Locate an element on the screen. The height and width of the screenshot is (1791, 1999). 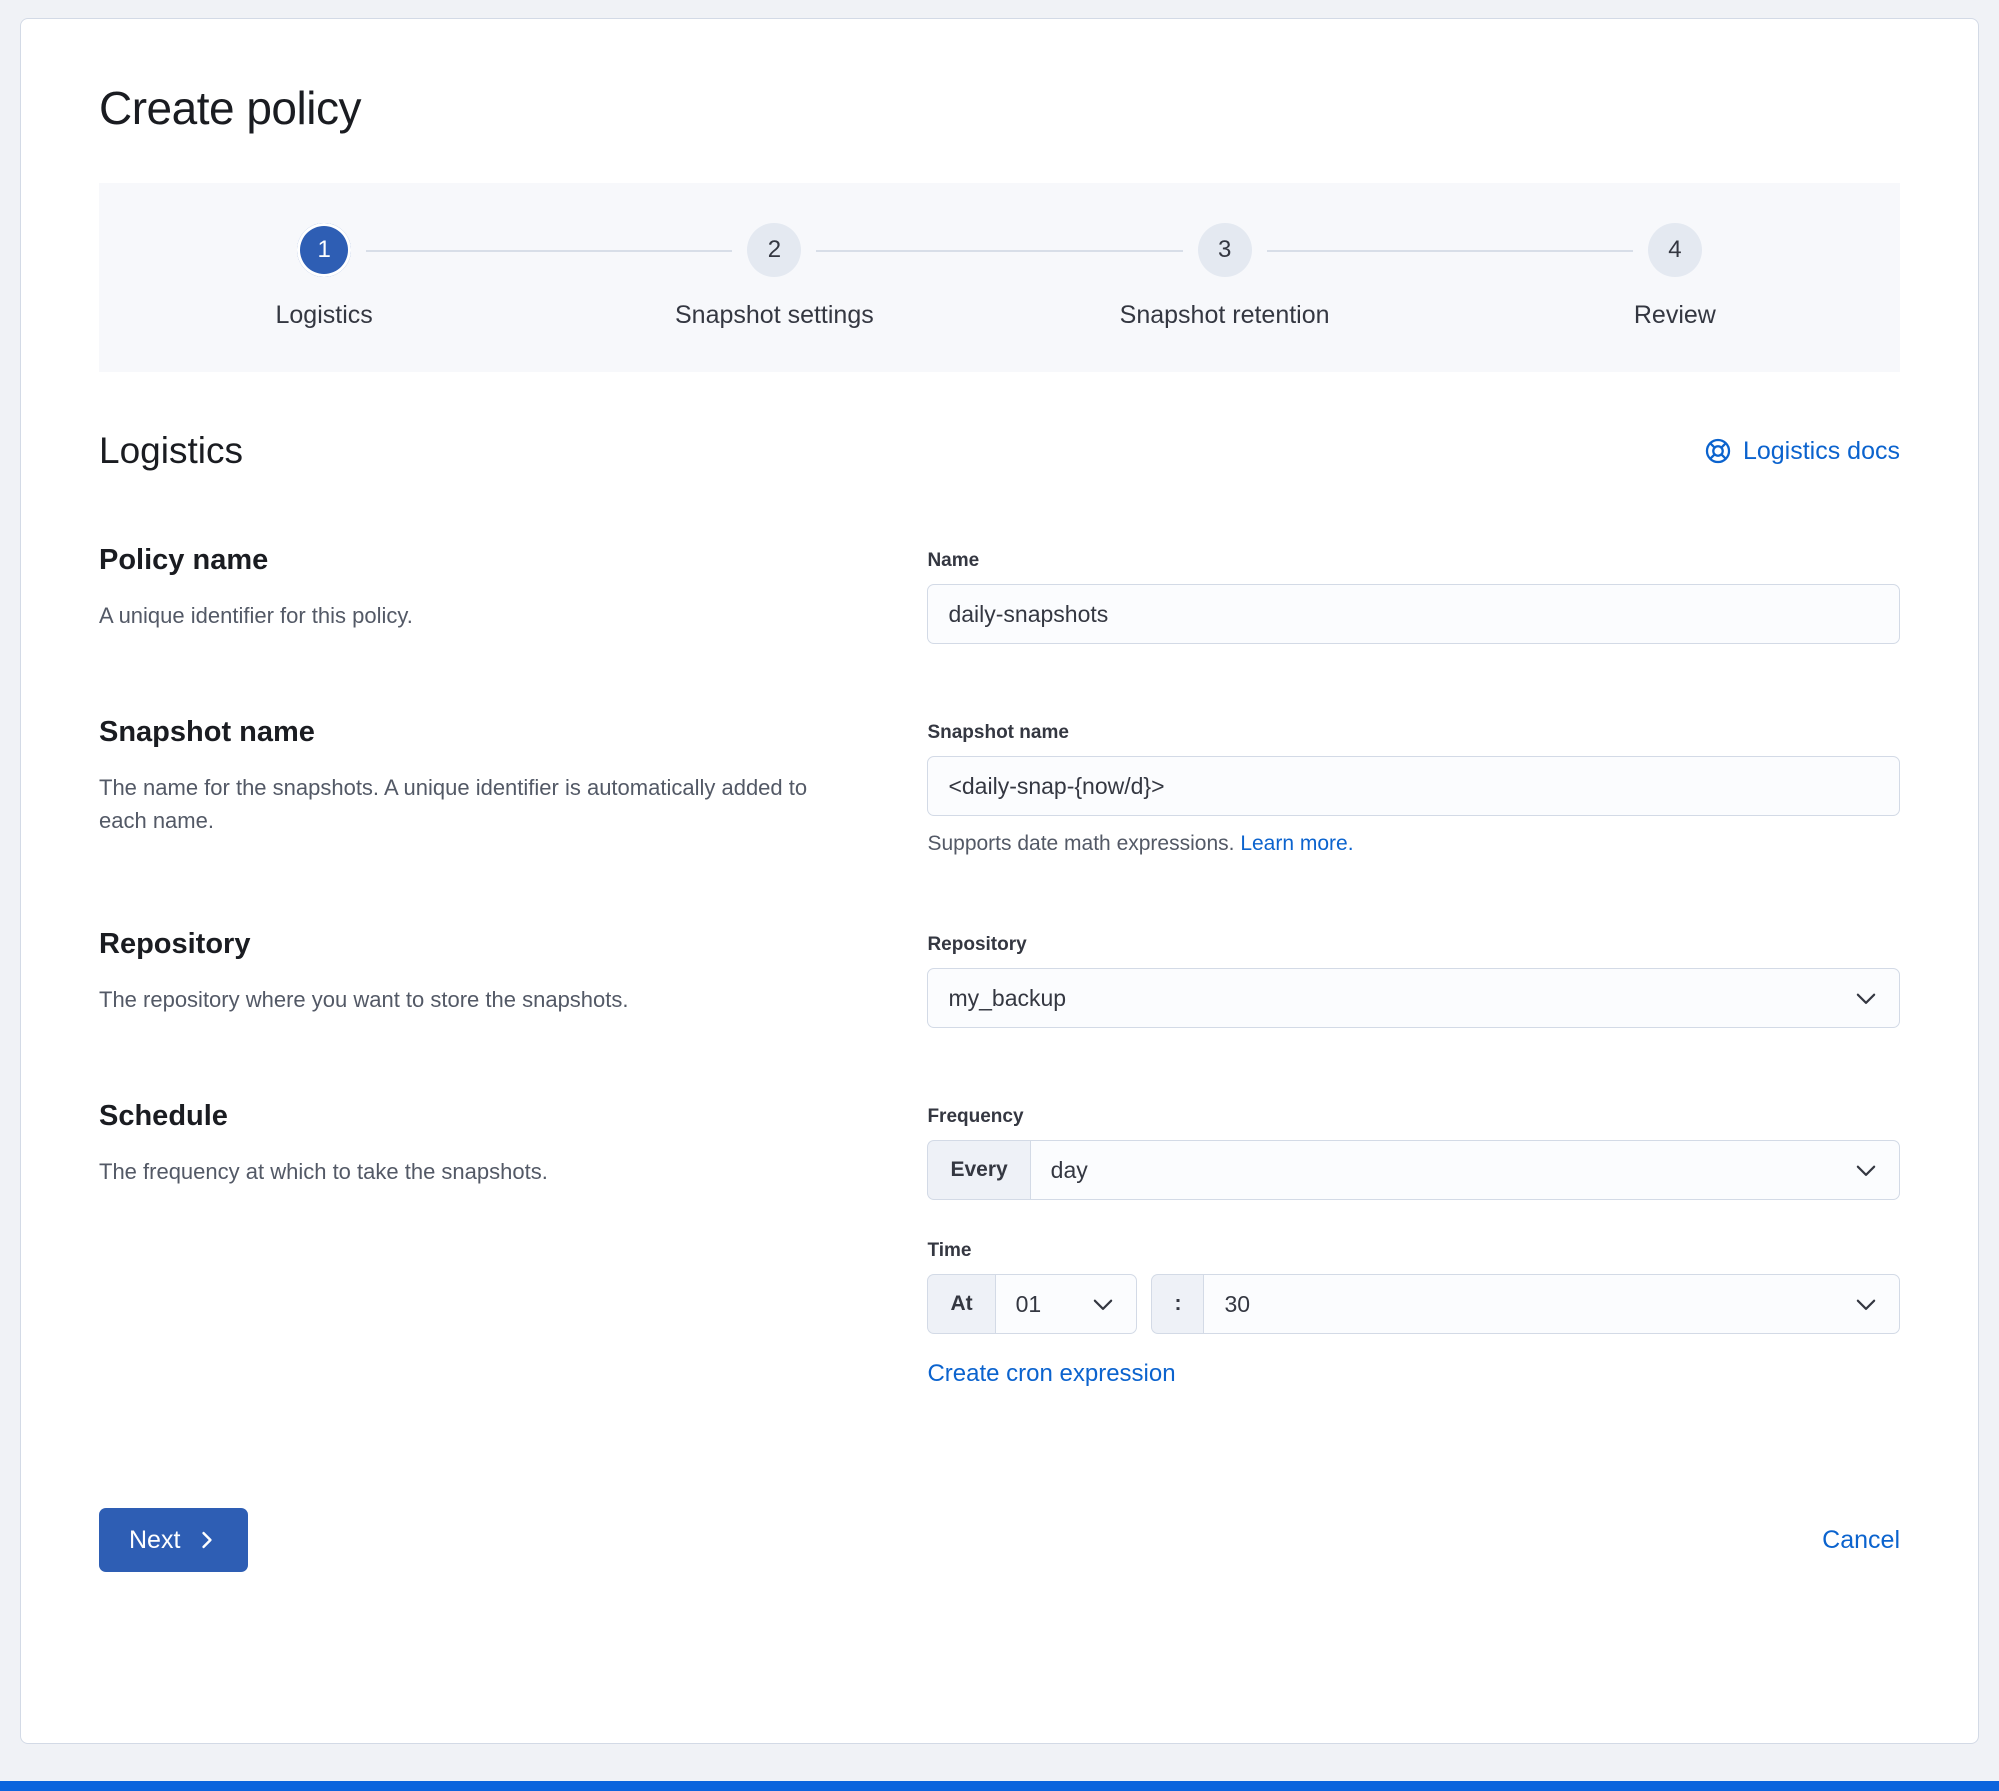
policy-name-heading: Policy name is located at coordinates (184, 560).